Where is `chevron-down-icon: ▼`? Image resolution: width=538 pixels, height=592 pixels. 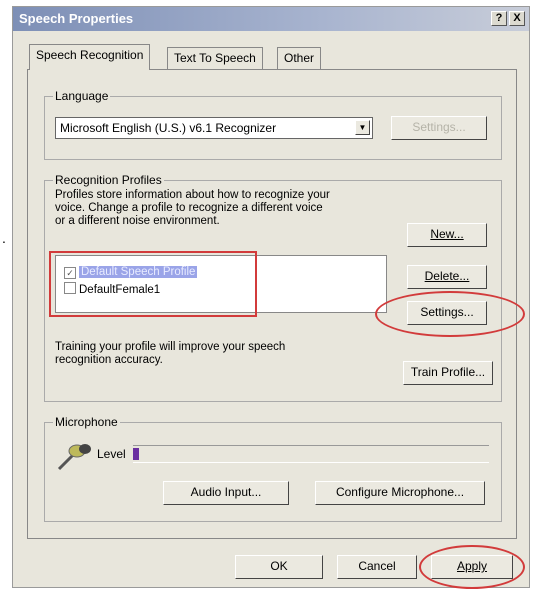
chevron-down-icon: ▼ is located at coordinates (362, 127).